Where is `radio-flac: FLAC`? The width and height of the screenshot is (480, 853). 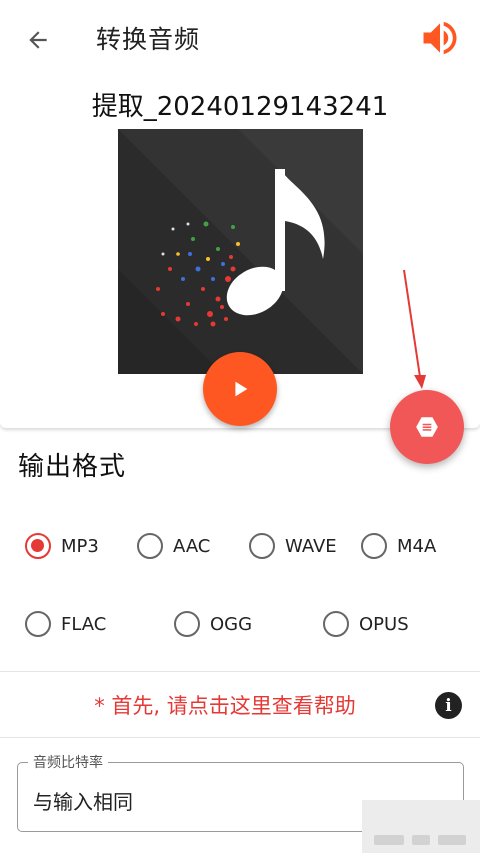 radio-flac: FLAC is located at coordinates (65, 624).